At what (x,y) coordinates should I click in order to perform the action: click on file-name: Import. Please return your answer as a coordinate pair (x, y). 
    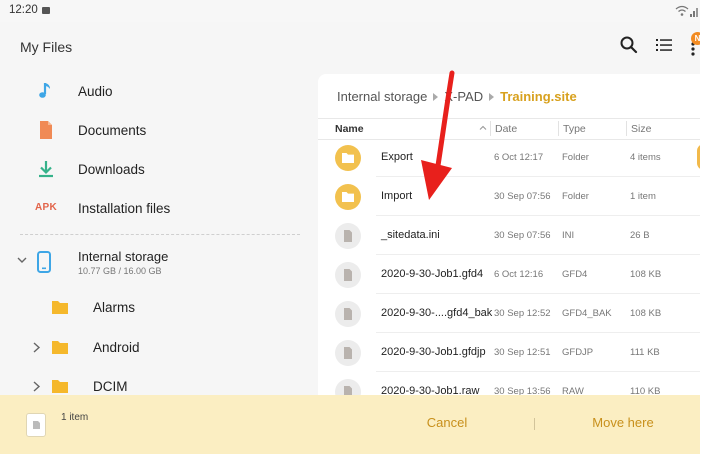
    Looking at the image, I should click on (397, 196).